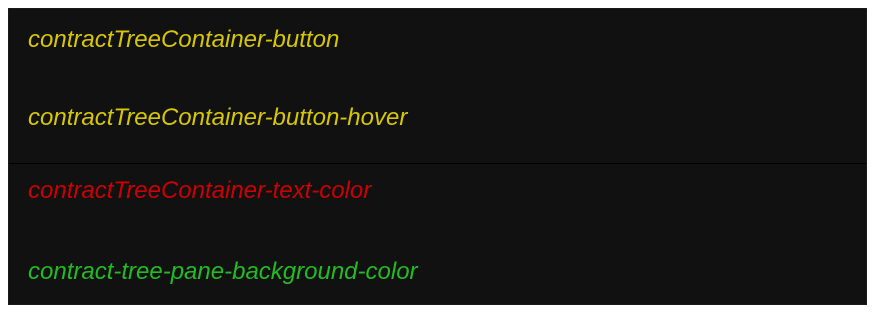  I want to click on label-button-hover: contractTreeContainer-button-hover, so click(218, 117).